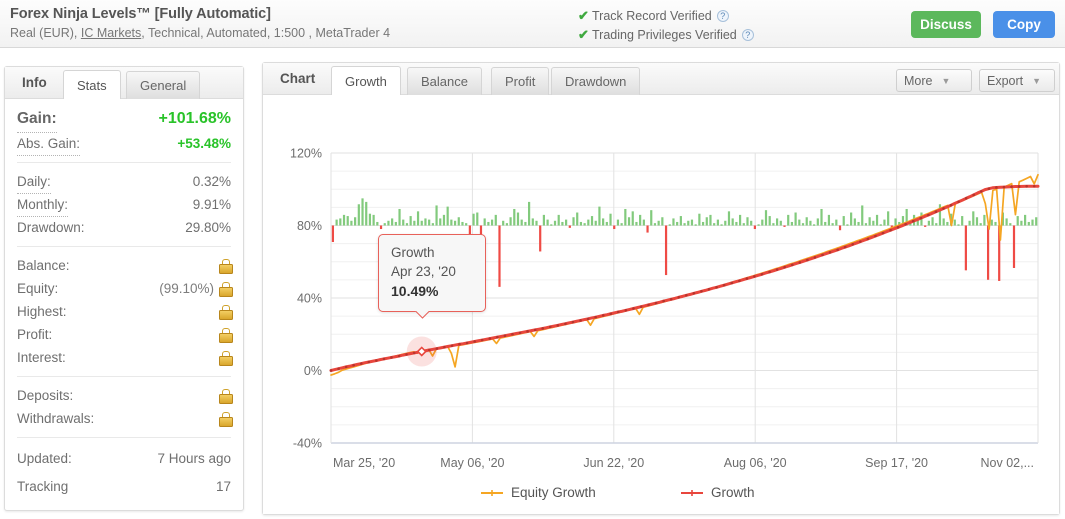  I want to click on stat-row-gain: Gain: +101.68%, so click(124, 119).